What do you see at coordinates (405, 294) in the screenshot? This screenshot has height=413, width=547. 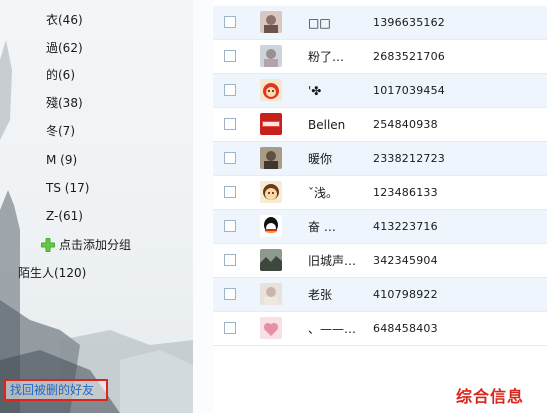 I see `friend-qq-number: 410798922` at bounding box center [405, 294].